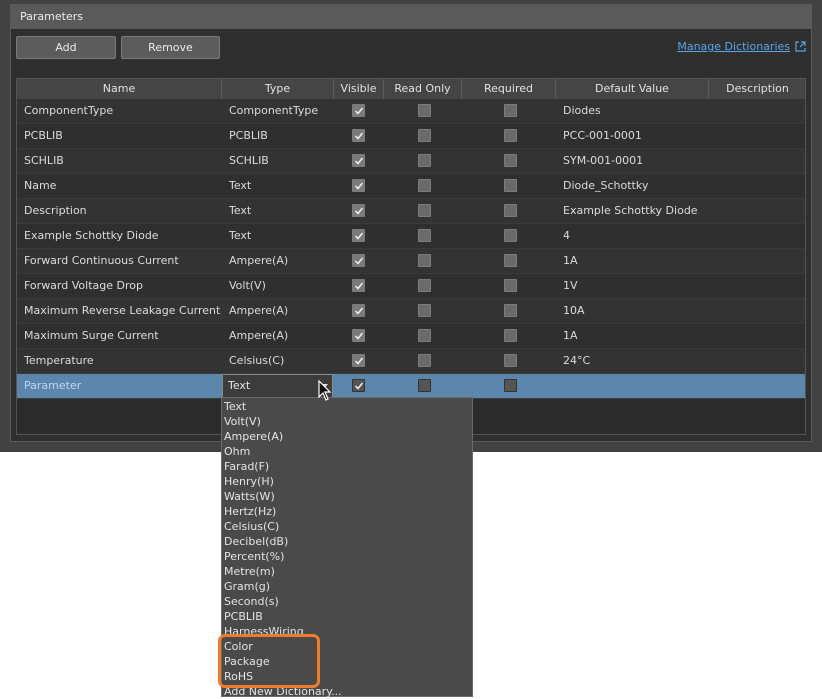  I want to click on cell-name: Temperature, so click(119, 361).